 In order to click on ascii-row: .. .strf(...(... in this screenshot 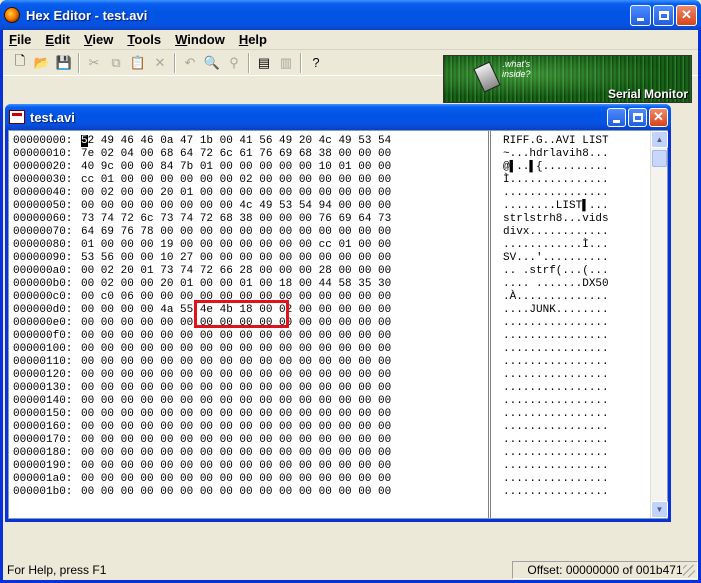, I will do `click(573, 271)`.